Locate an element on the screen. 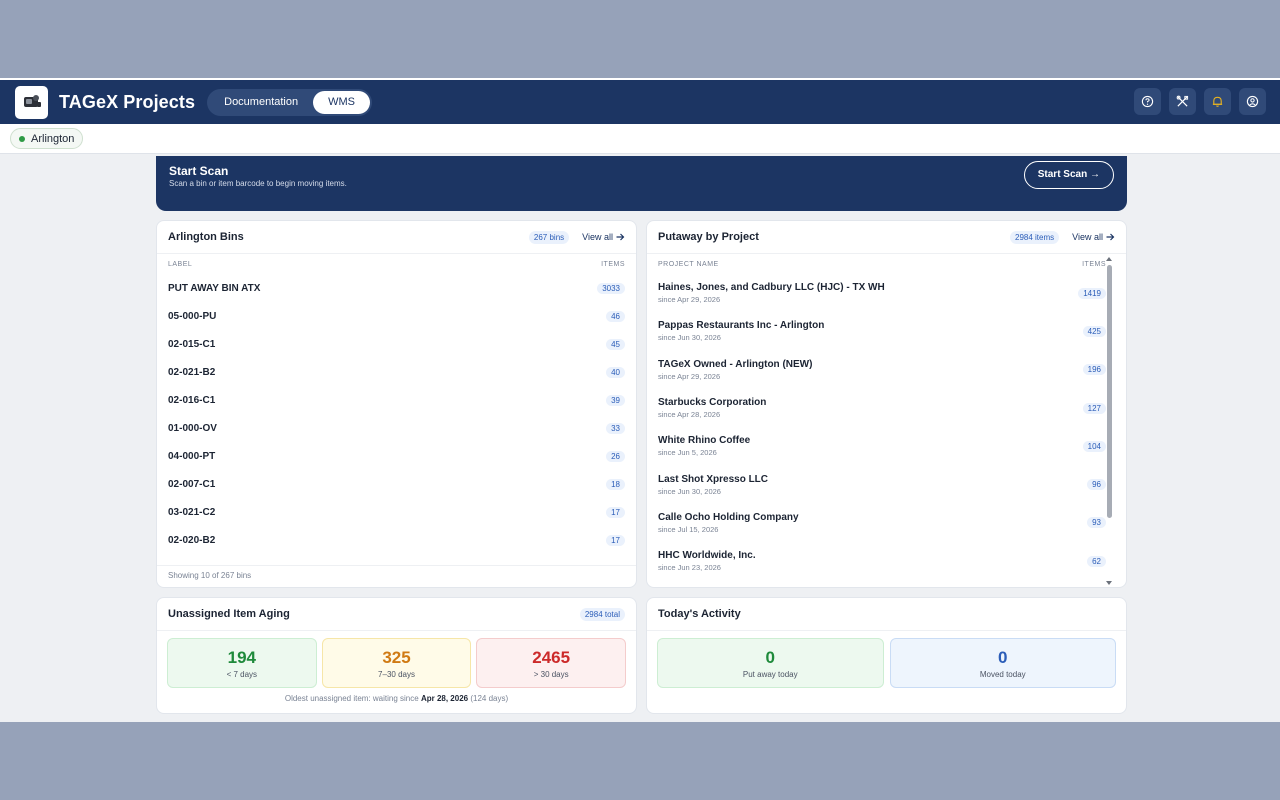 The image size is (1280, 800). aging-bucket-label: 7–30 days is located at coordinates (396, 674).